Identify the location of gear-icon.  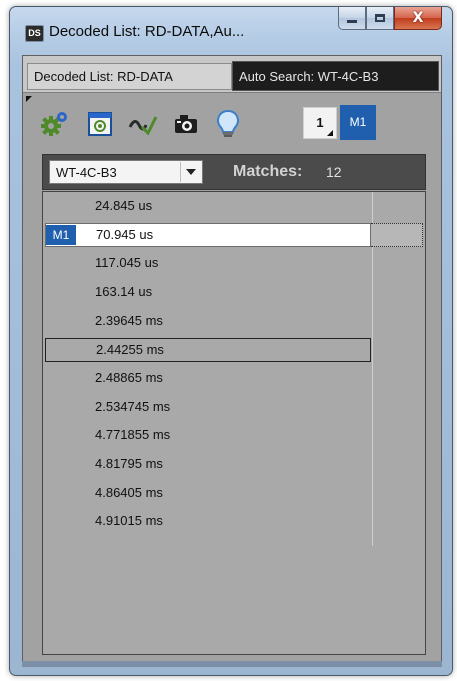
(54, 124).